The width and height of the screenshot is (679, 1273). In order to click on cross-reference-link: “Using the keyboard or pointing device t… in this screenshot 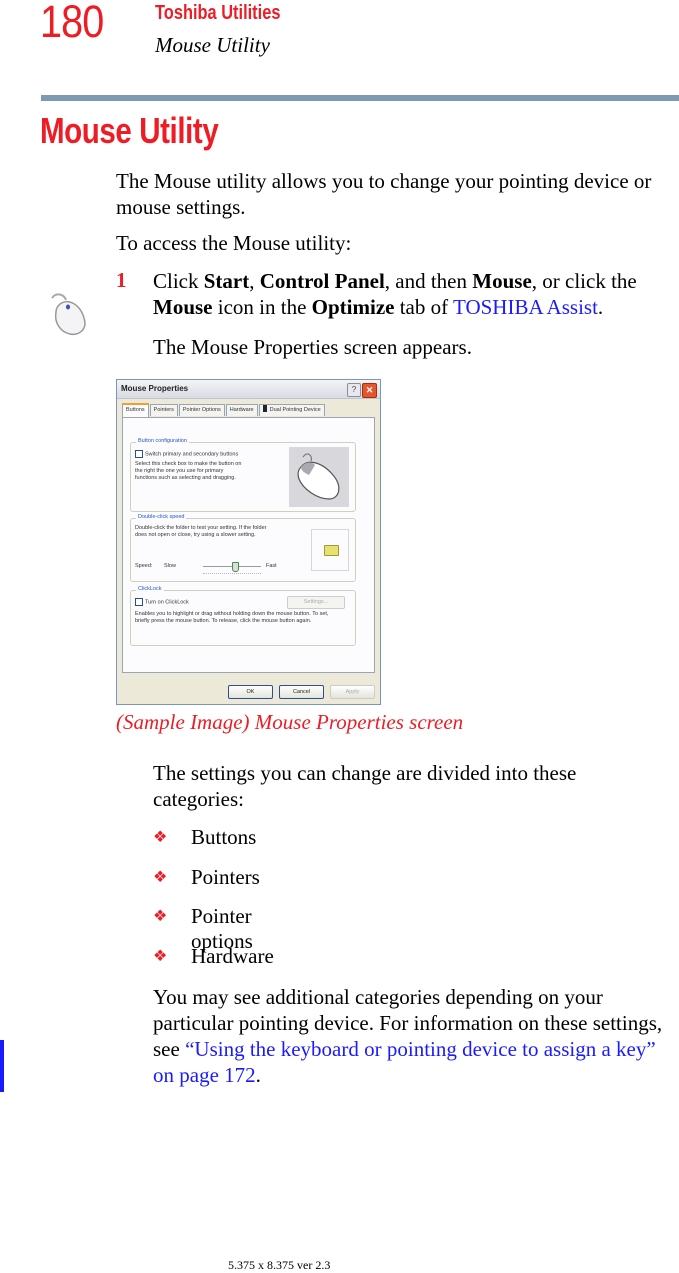, I will do `click(404, 1062)`.